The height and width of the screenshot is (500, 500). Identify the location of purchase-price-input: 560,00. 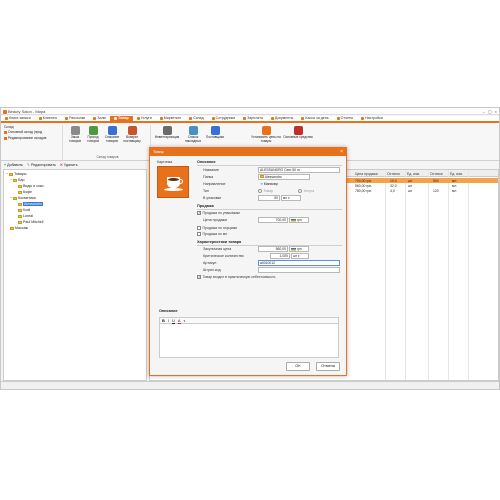
(273, 249).